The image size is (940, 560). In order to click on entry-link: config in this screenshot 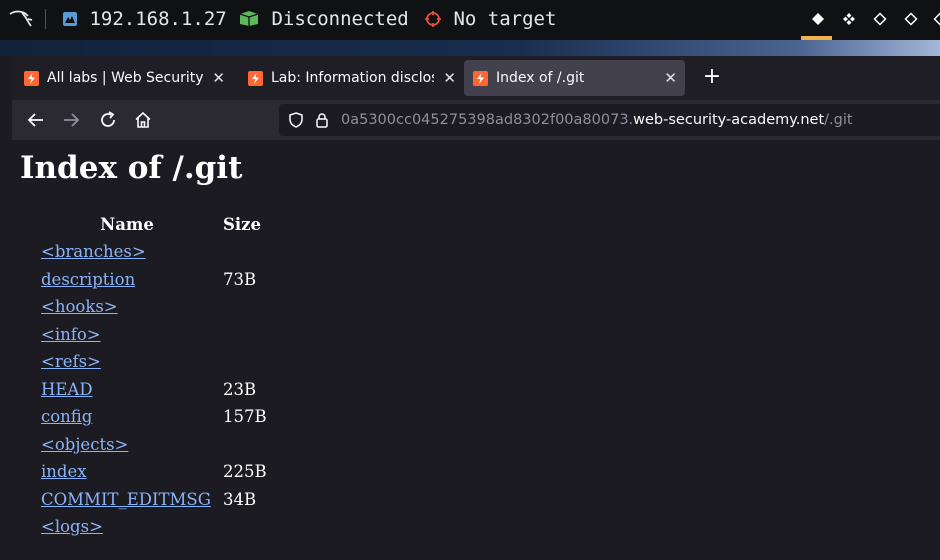, I will do `click(66, 416)`.